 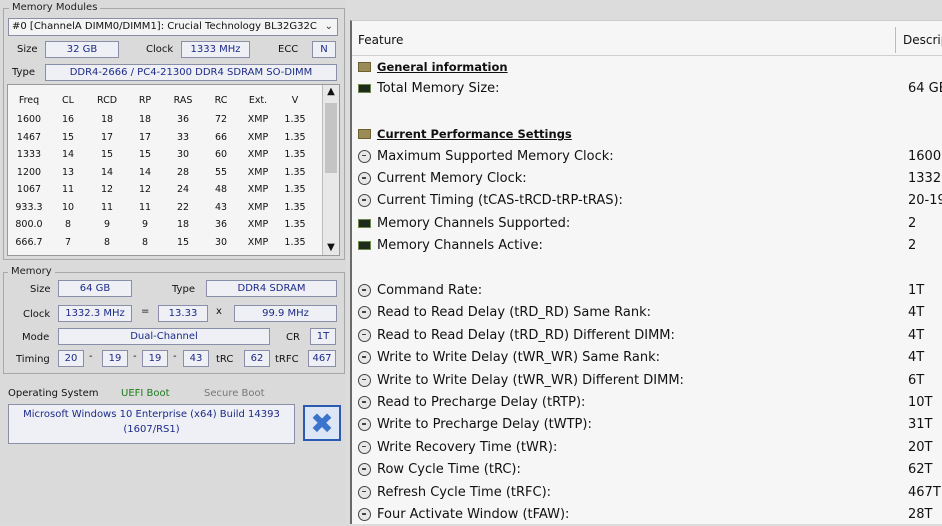 What do you see at coordinates (221, 172) in the screenshot?
I see `timing-cell: 55` at bounding box center [221, 172].